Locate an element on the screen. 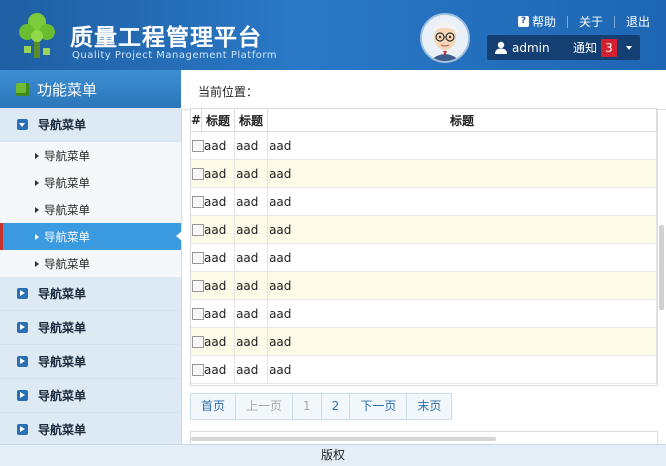  breadcrumb: 当前位置： is located at coordinates (423, 90).